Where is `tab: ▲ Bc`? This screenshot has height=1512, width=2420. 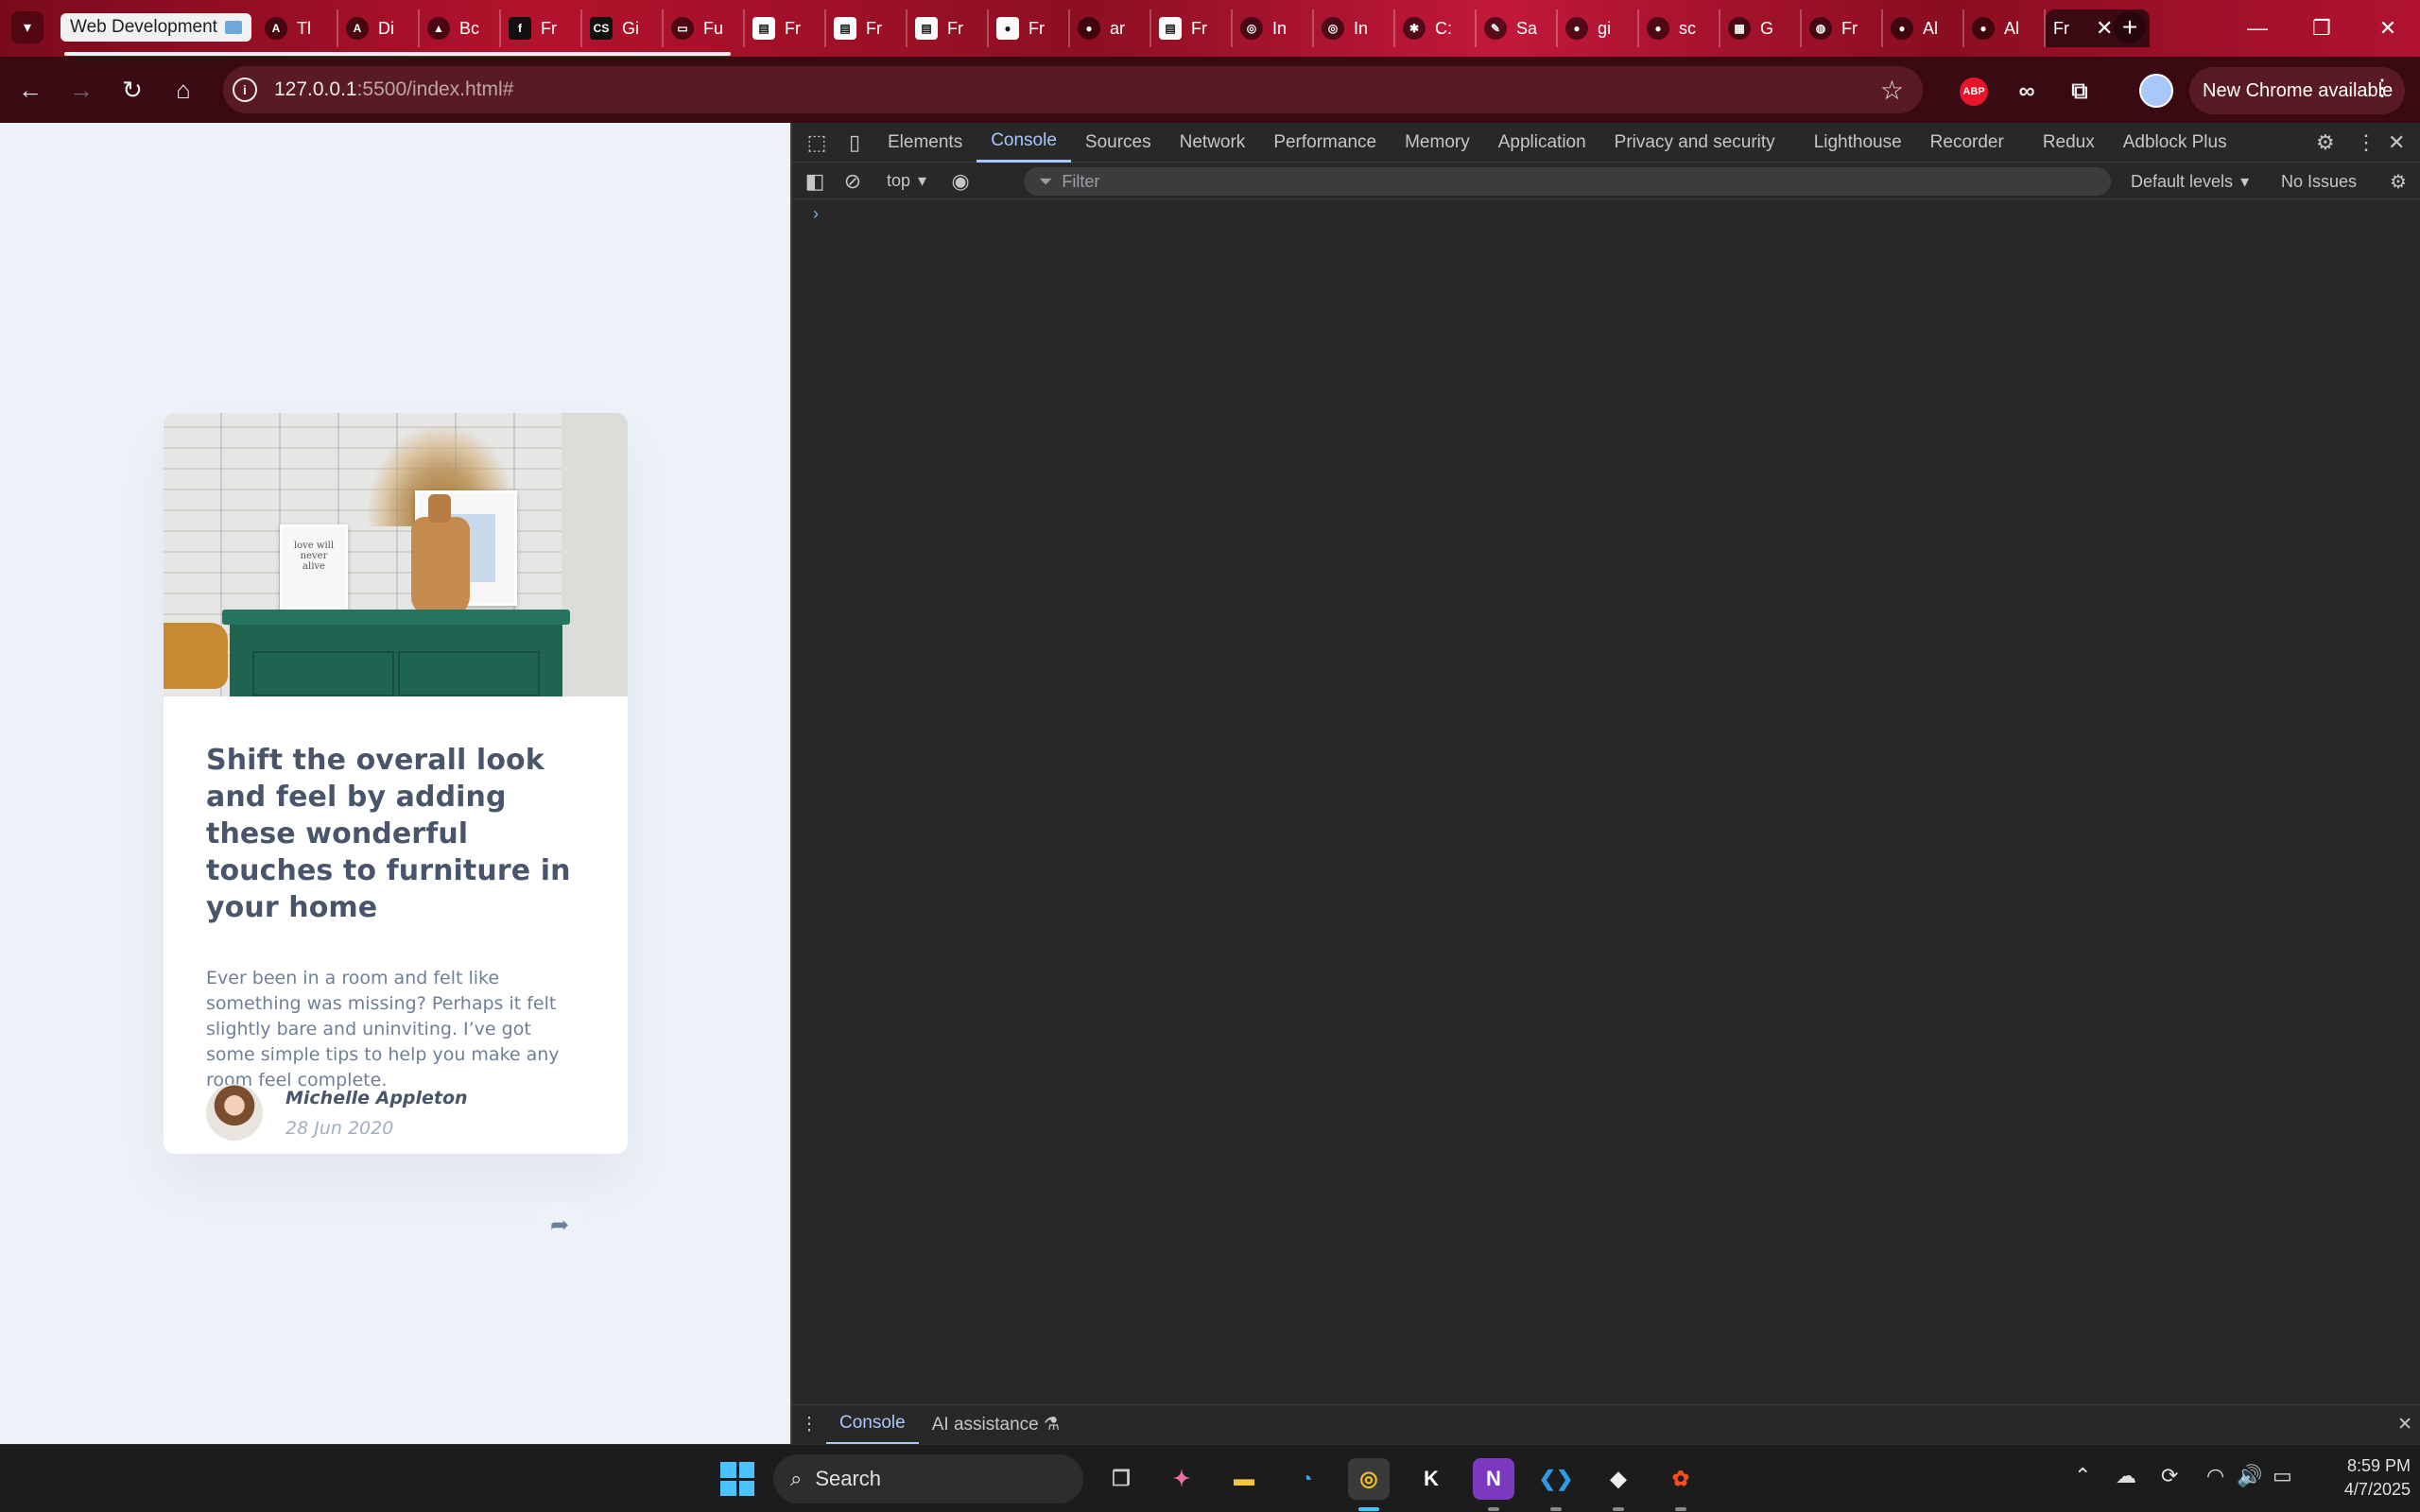 tab: ▲ Bc is located at coordinates (460, 28).